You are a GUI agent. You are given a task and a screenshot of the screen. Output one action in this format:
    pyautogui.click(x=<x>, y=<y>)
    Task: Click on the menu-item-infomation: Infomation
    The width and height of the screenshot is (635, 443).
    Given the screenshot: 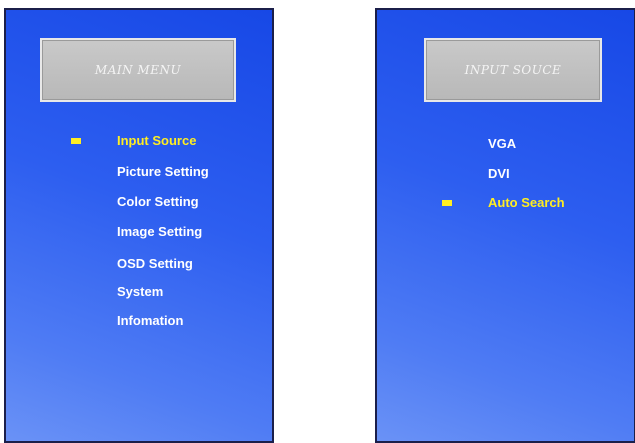 What is the action you would take?
    pyautogui.click(x=150, y=321)
    